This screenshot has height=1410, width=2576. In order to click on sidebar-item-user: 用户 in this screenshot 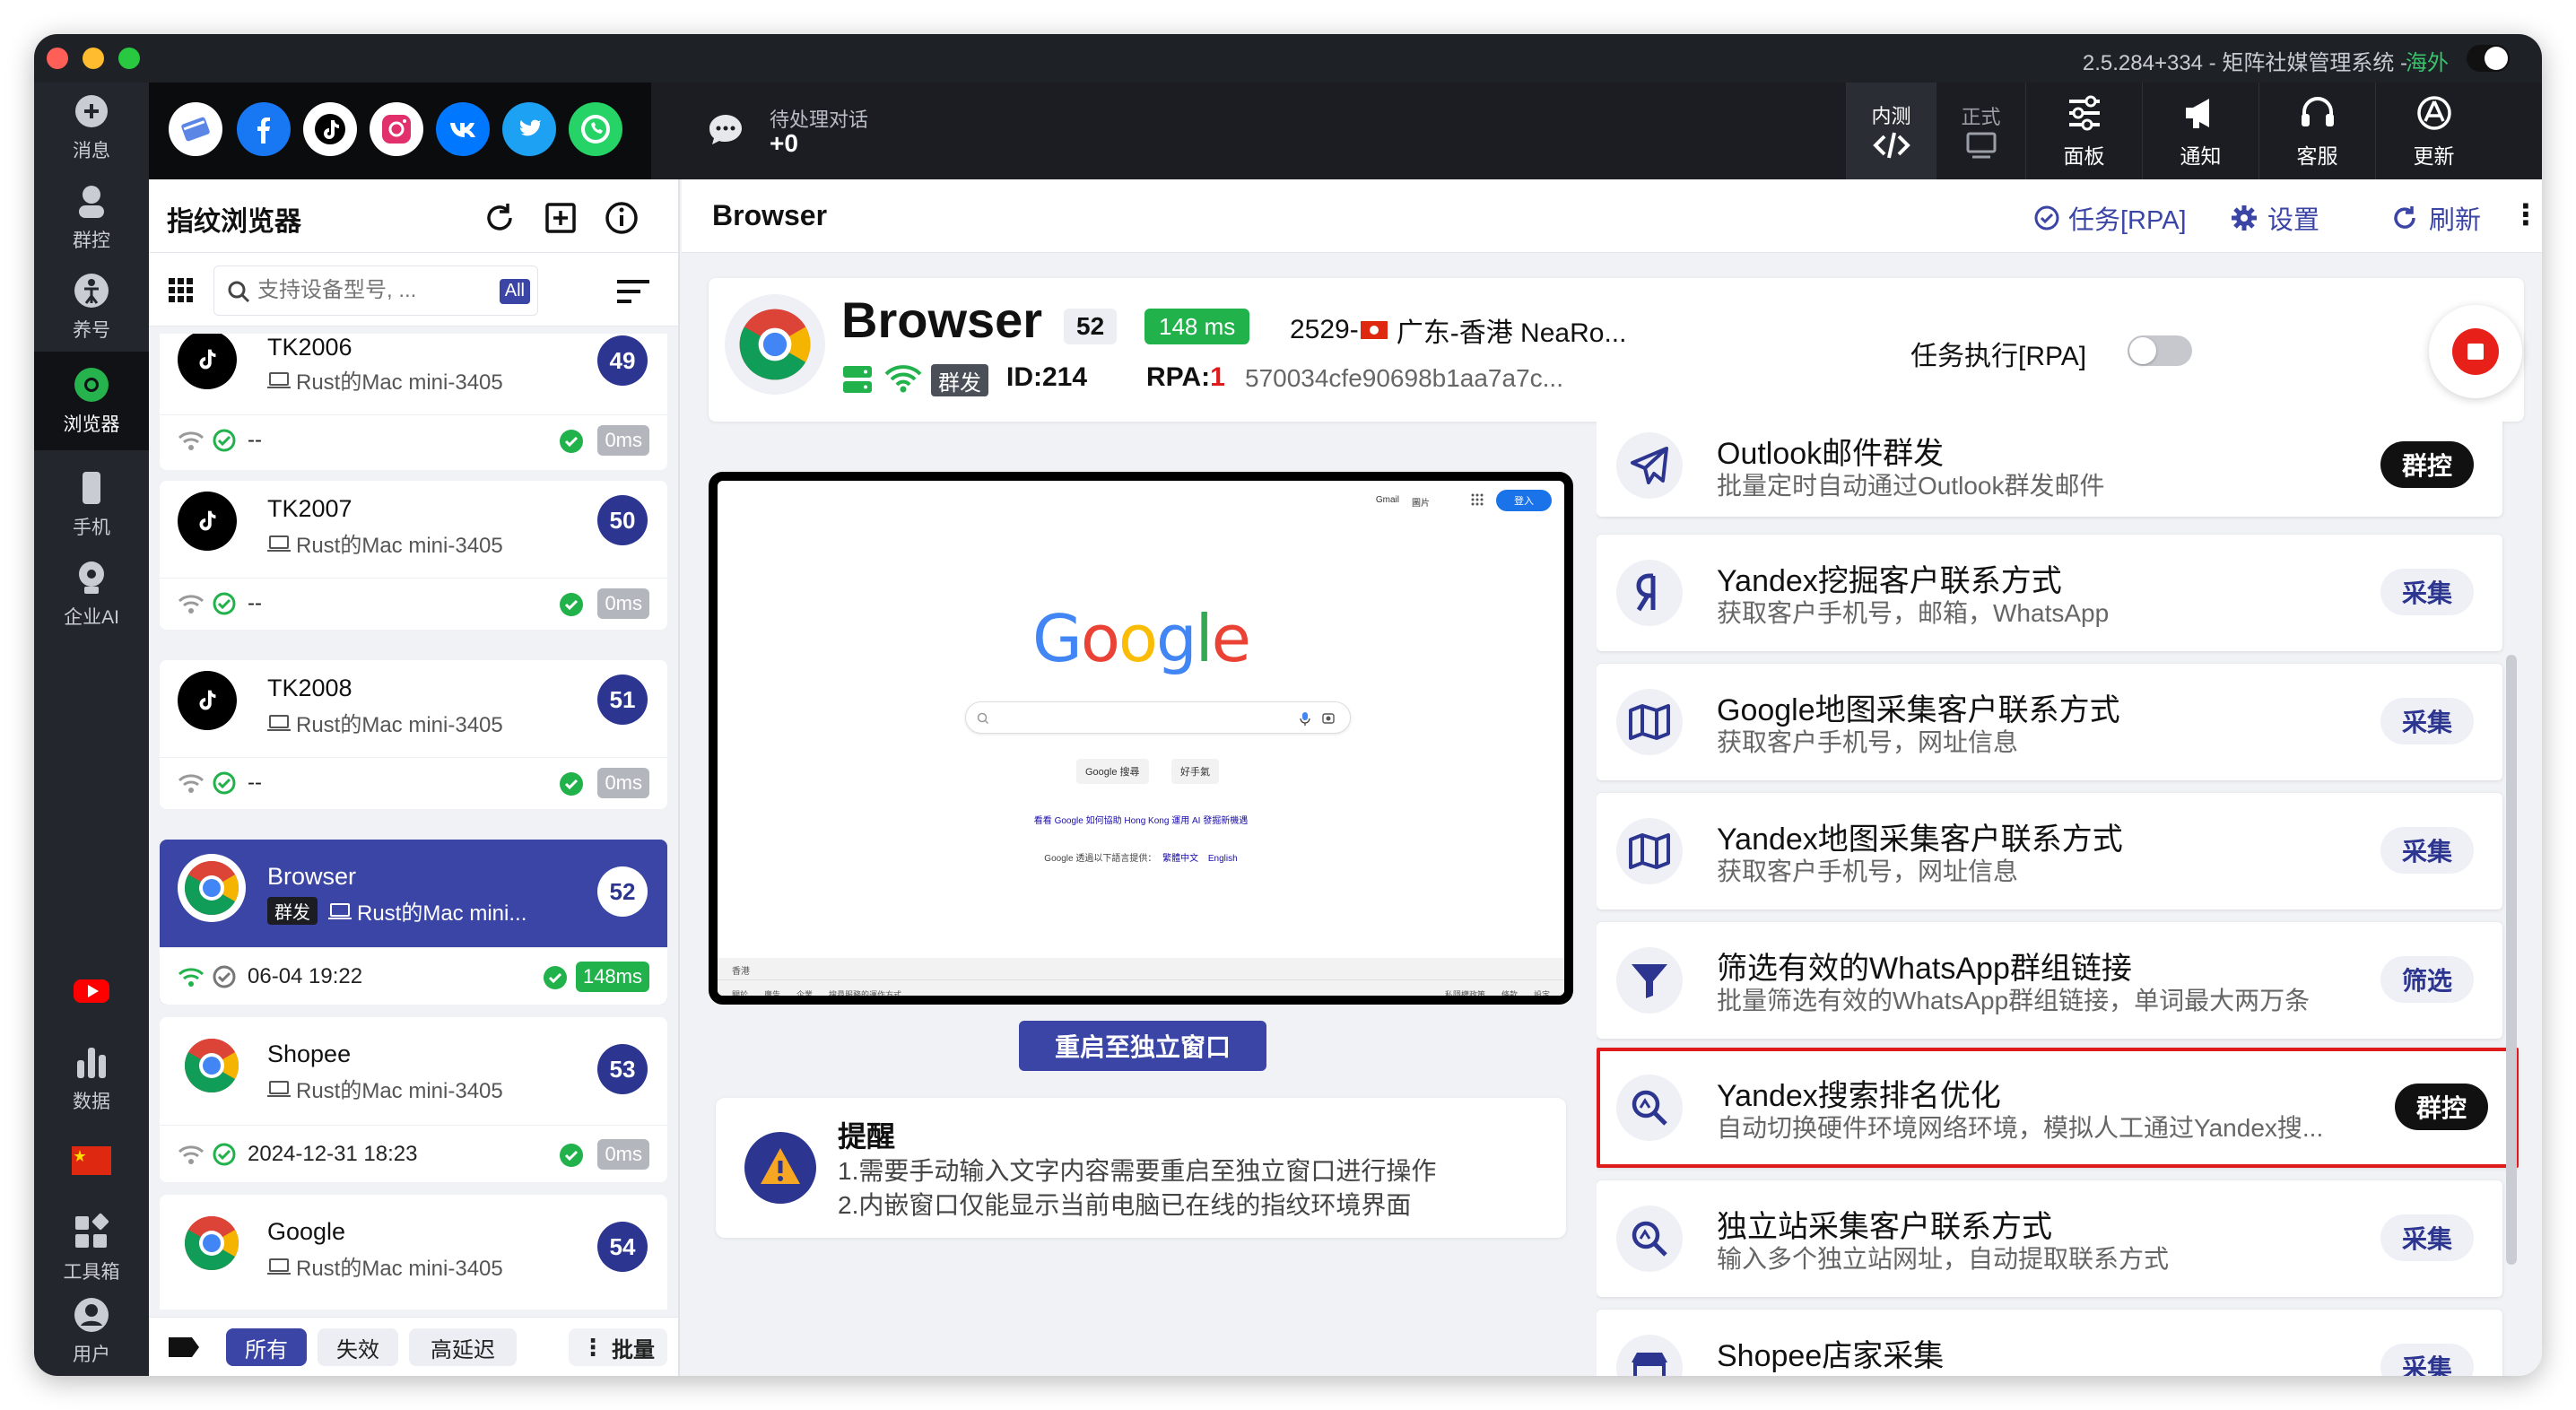, I will do `click(91, 1331)`.